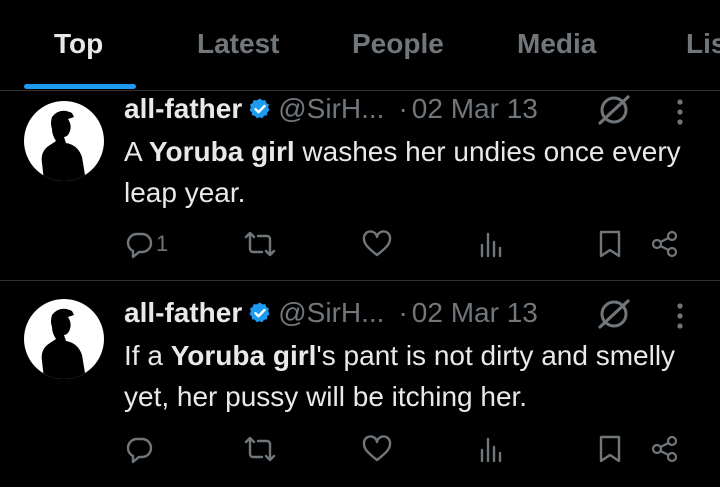 Image resolution: width=720 pixels, height=487 pixels. I want to click on tweet-text-part: A, so click(136, 151).